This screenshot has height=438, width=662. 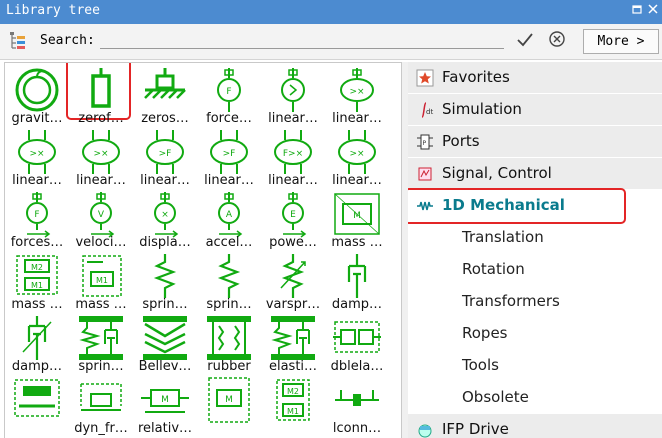 I want to click on power-source-icon: E, so click(x=294, y=215).